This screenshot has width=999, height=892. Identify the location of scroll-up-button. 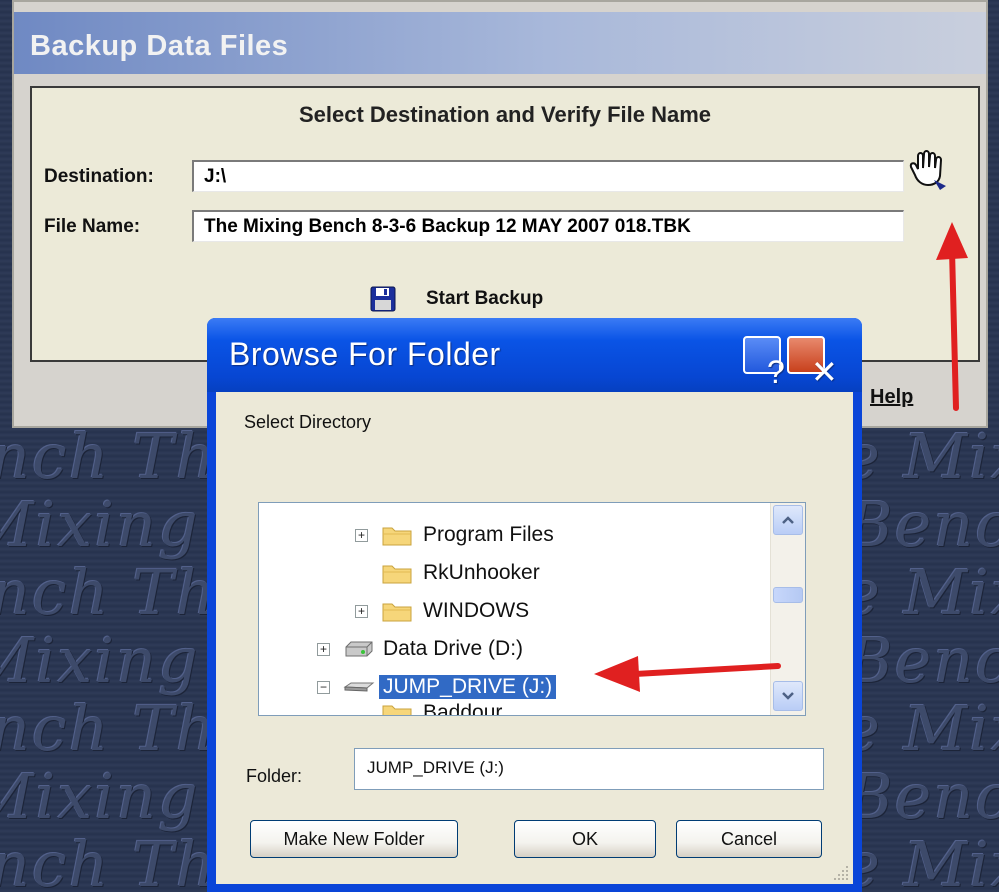
(788, 520).